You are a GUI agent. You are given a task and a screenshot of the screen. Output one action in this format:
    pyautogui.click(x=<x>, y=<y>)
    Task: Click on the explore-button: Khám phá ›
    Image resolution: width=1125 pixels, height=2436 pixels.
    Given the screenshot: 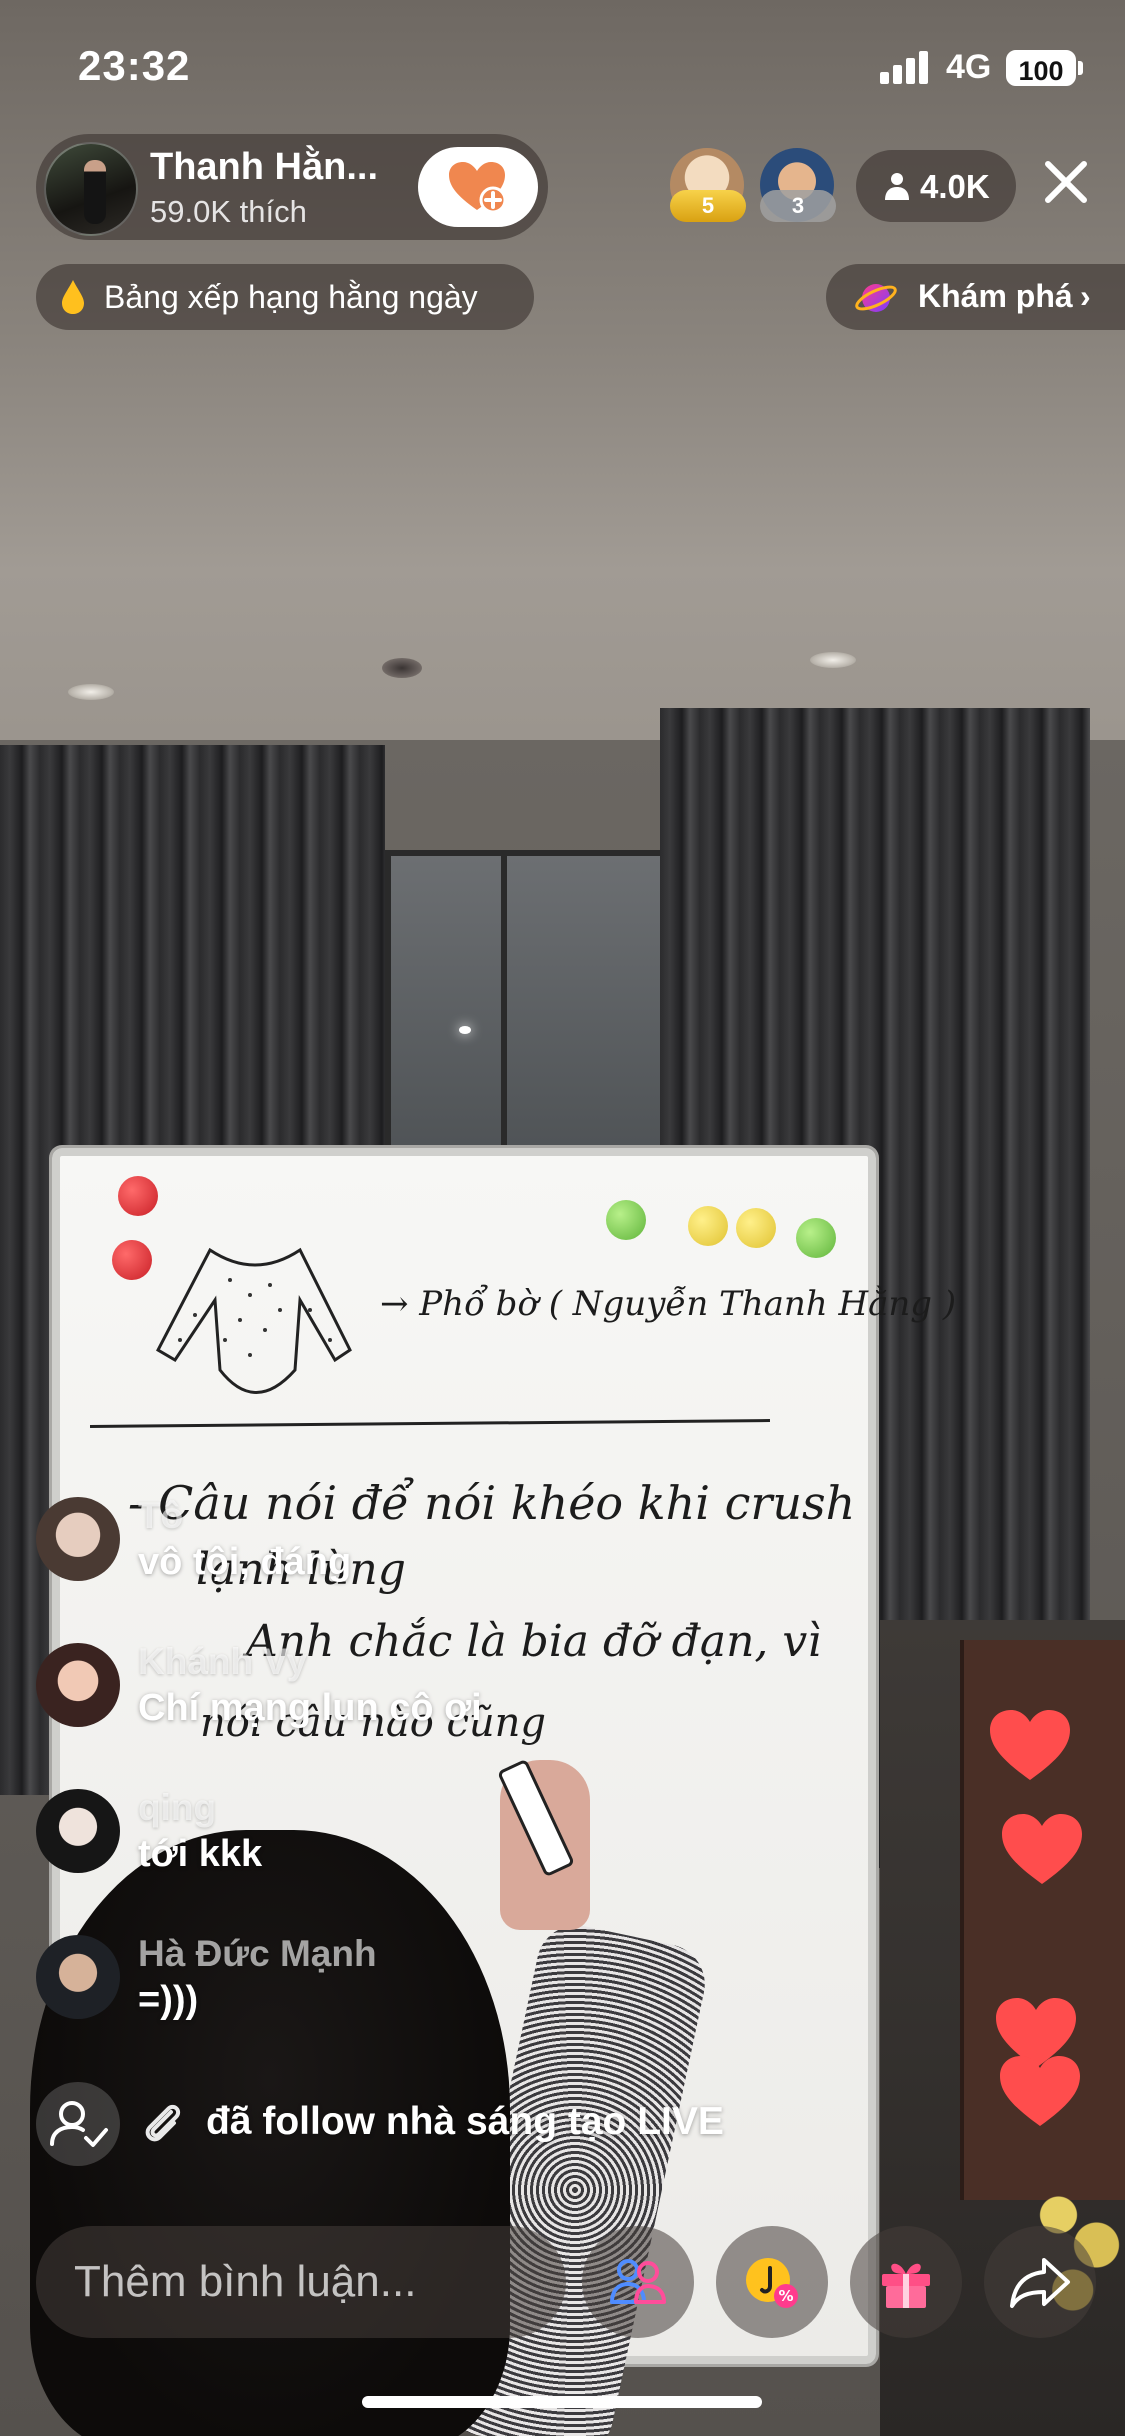 What is the action you would take?
    pyautogui.click(x=975, y=297)
    